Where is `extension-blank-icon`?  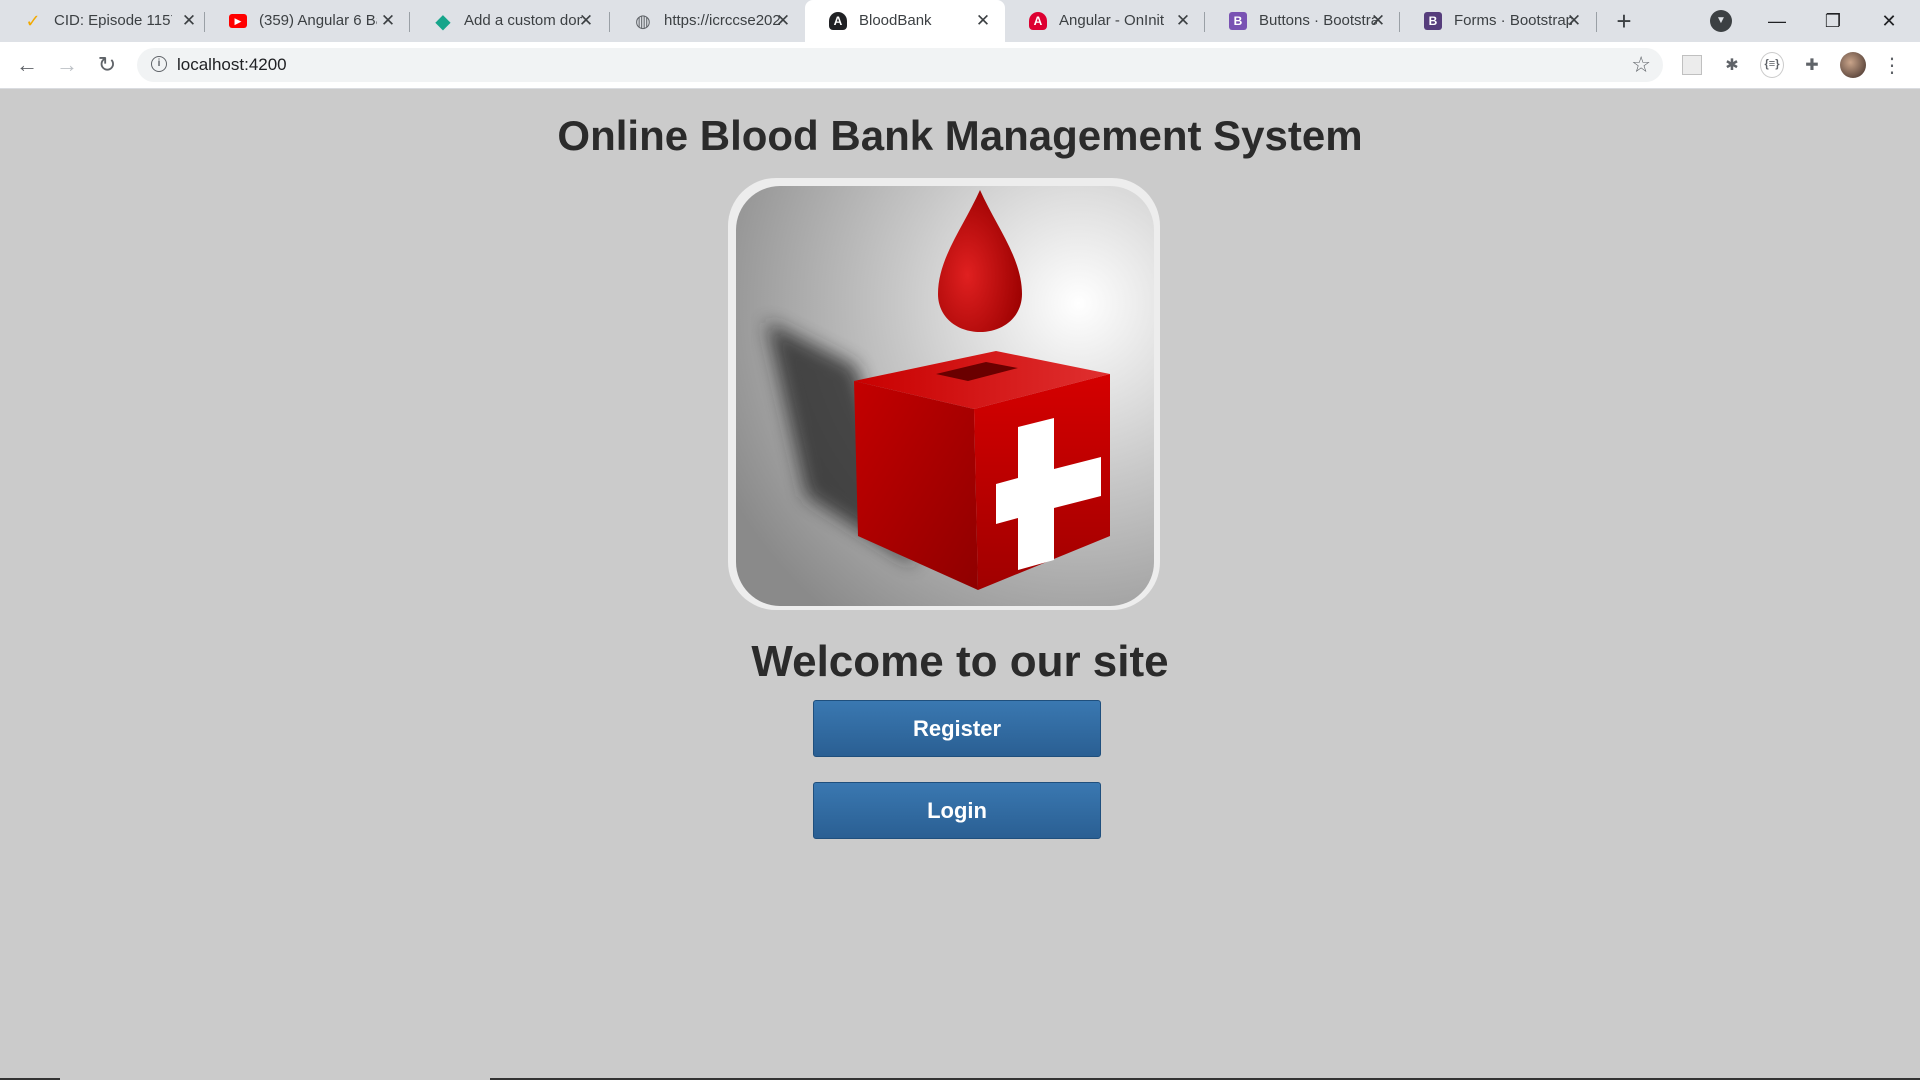 extension-blank-icon is located at coordinates (1692, 65).